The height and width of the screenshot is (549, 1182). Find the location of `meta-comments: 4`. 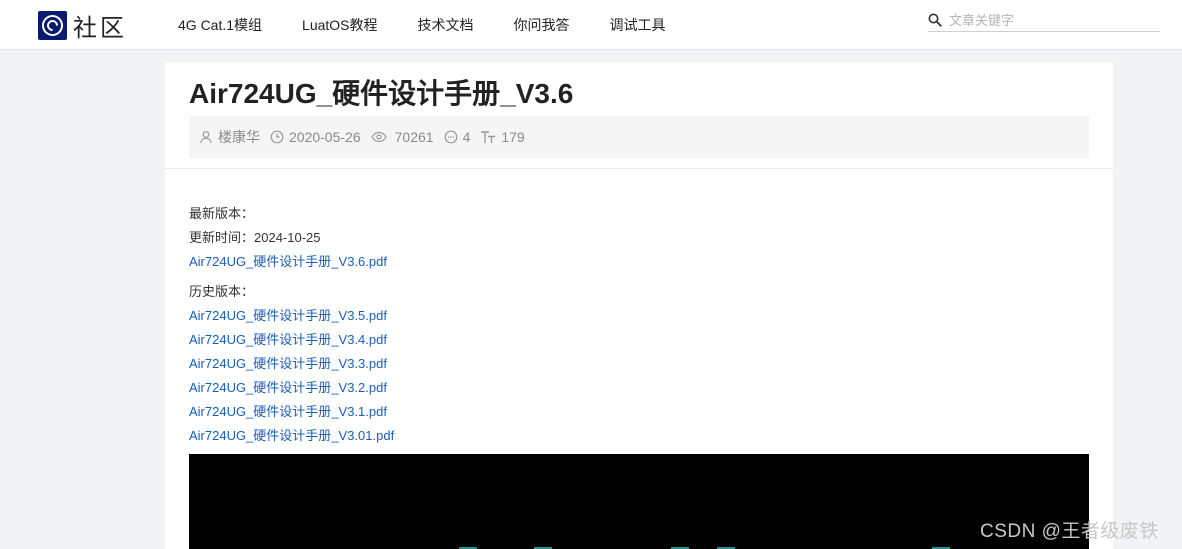

meta-comments: 4 is located at coordinates (457, 137).